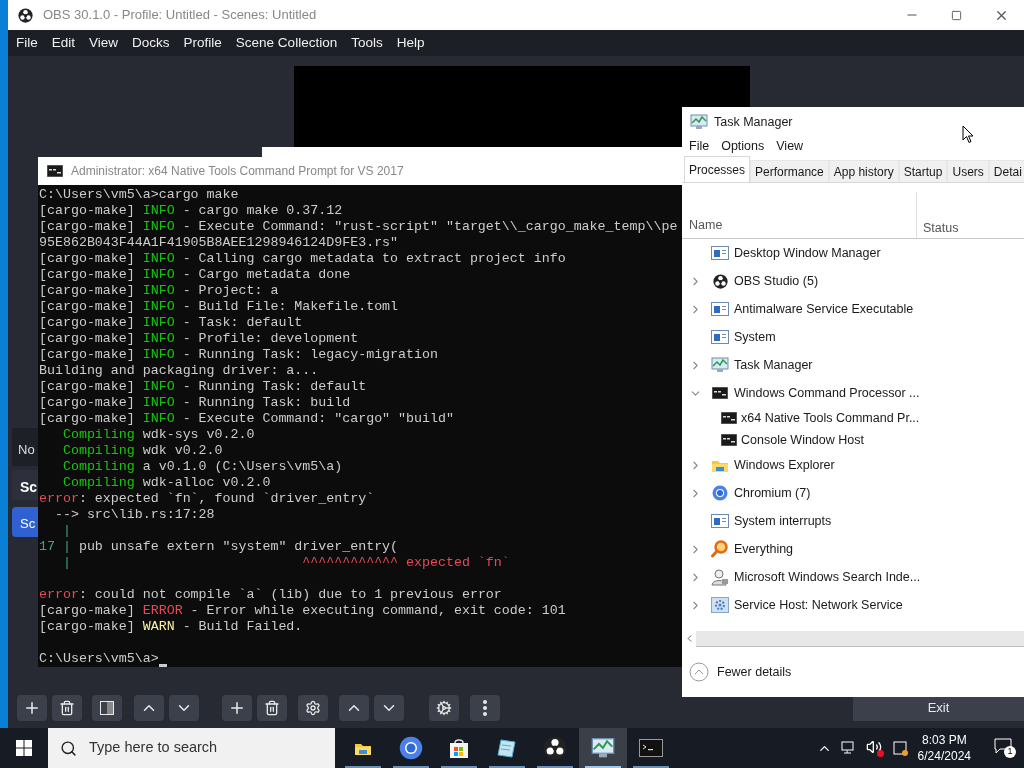  Describe the element at coordinates (818, 605) in the screenshot. I see `process-name: Service Host: Network Service` at that location.